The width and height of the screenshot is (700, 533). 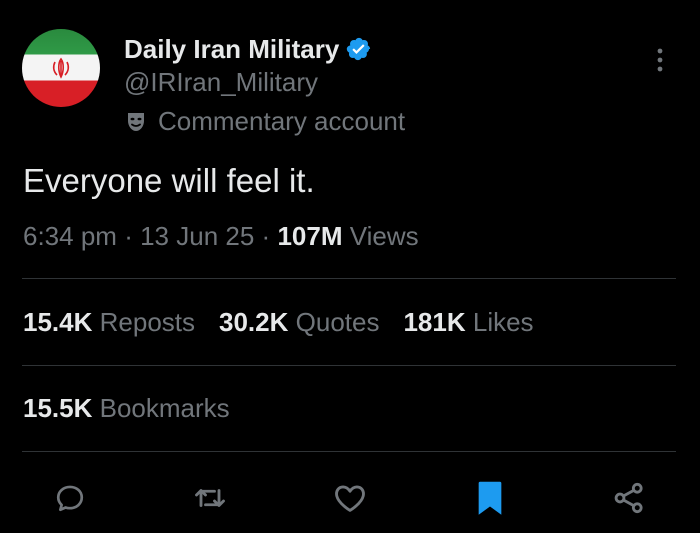 I want to click on account-label: Commentary account, so click(x=264, y=121).